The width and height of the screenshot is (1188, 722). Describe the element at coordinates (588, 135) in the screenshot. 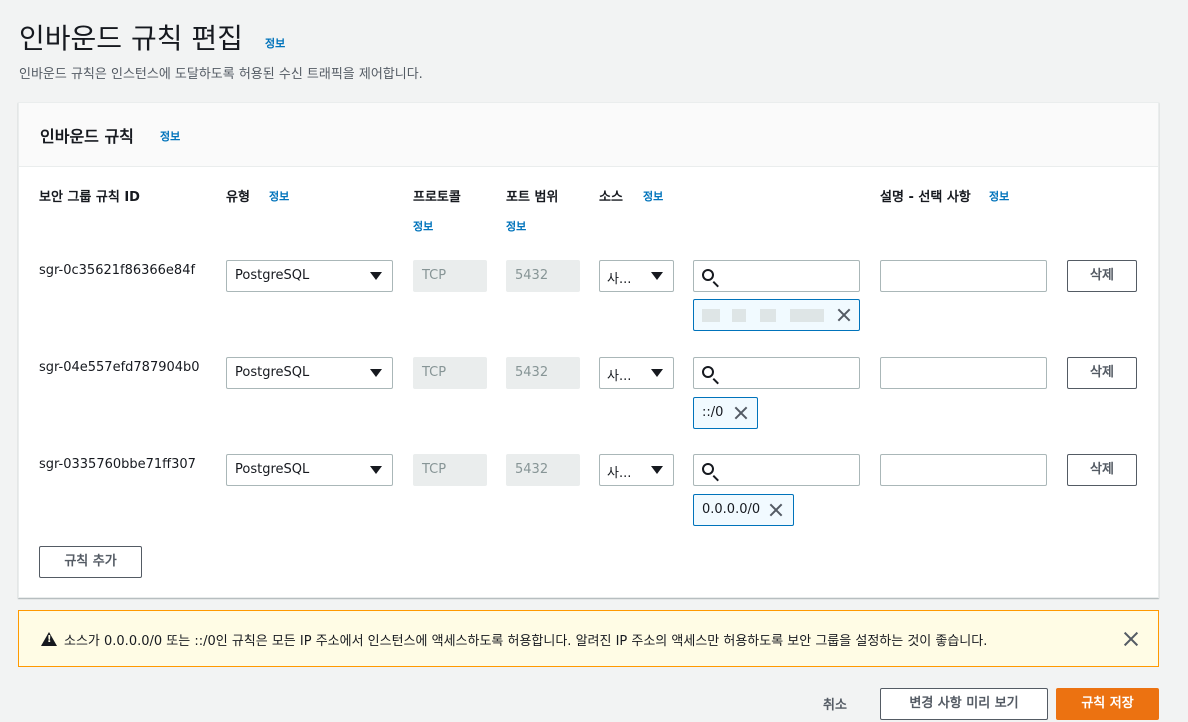

I see `panel-header` at that location.